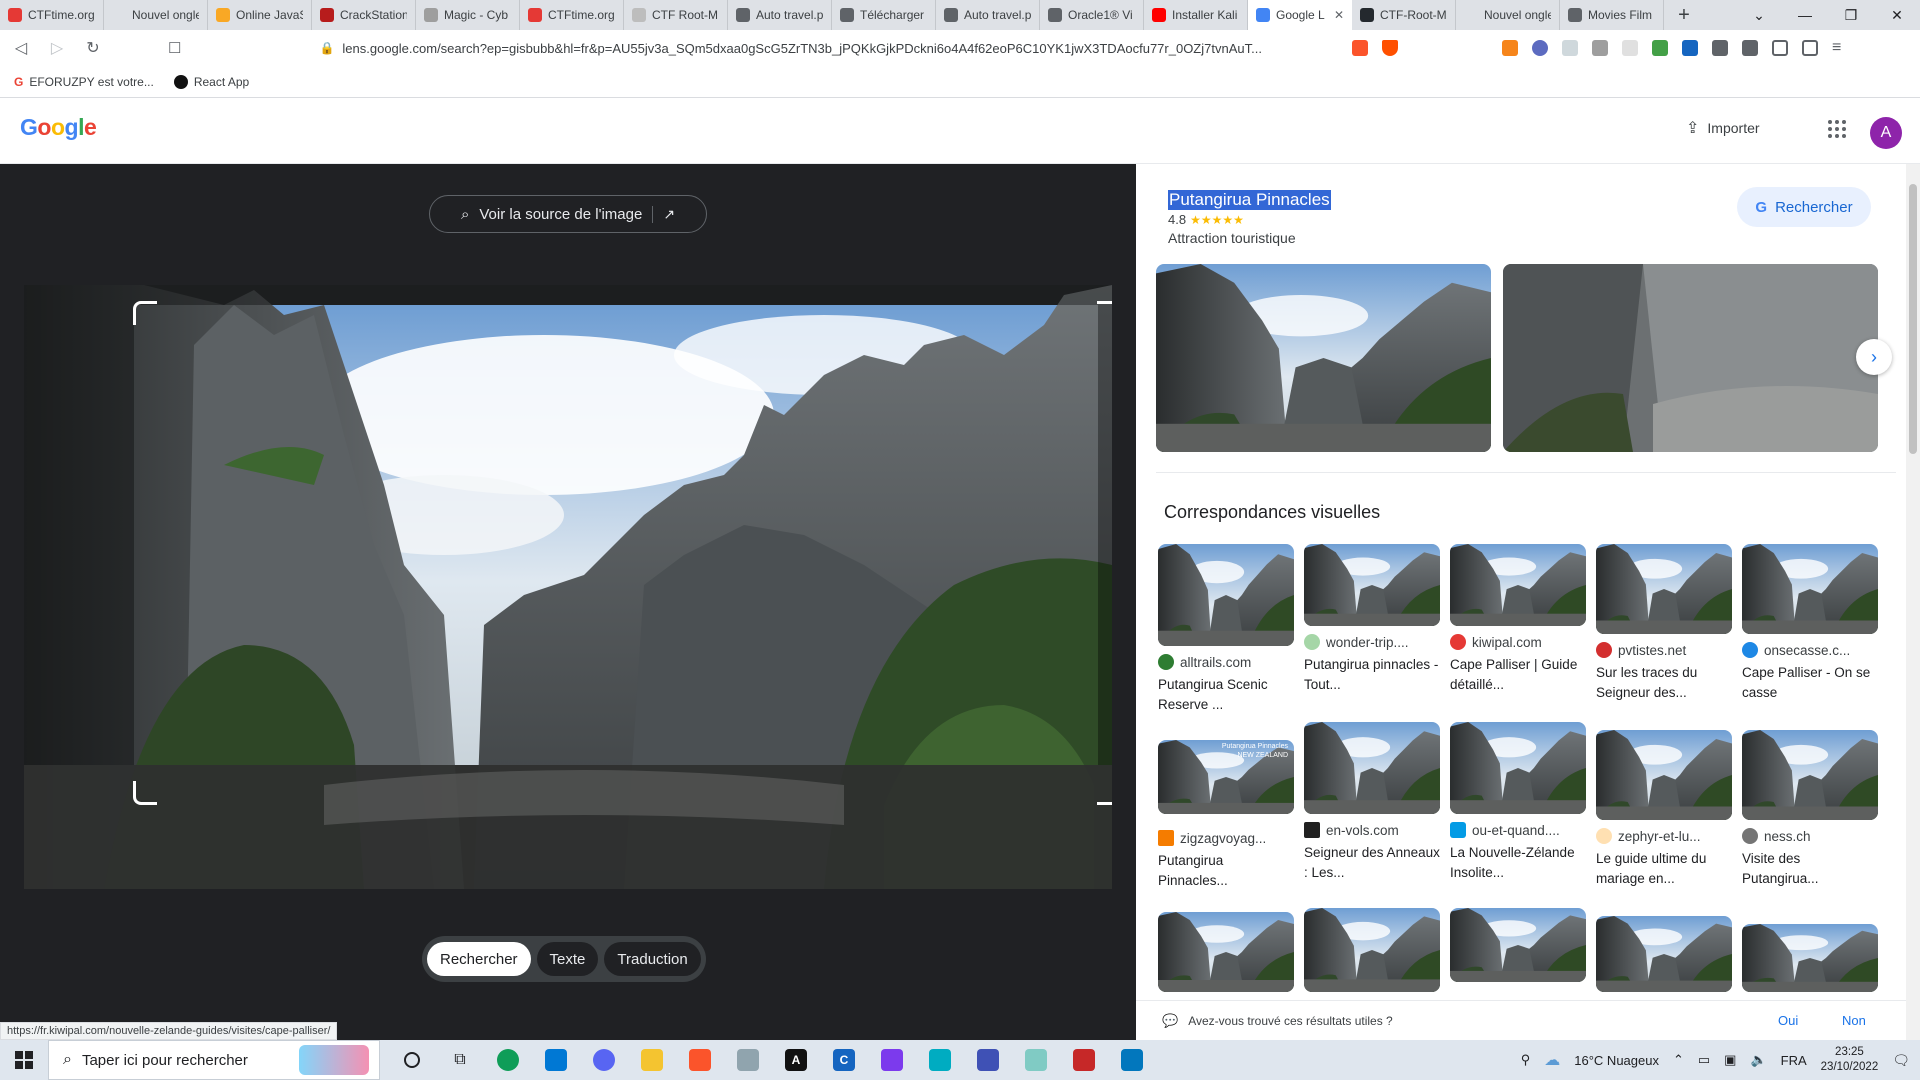  I want to click on forward-icon: ▷, so click(57, 48).